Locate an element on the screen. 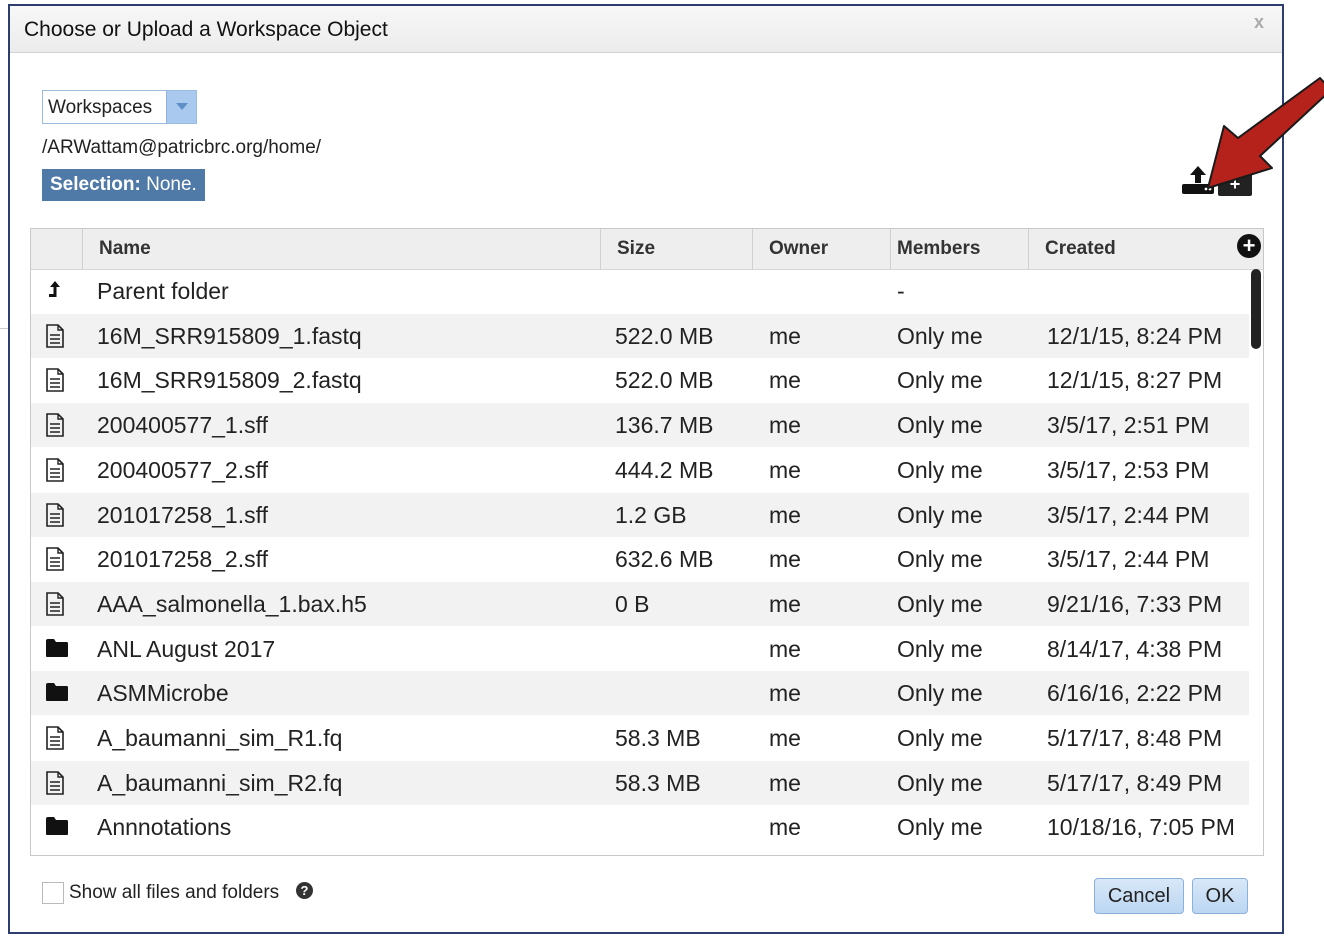 The image size is (1324, 942). file-name: AAA_salmonella_1.bax.h5 is located at coordinates (232, 603).